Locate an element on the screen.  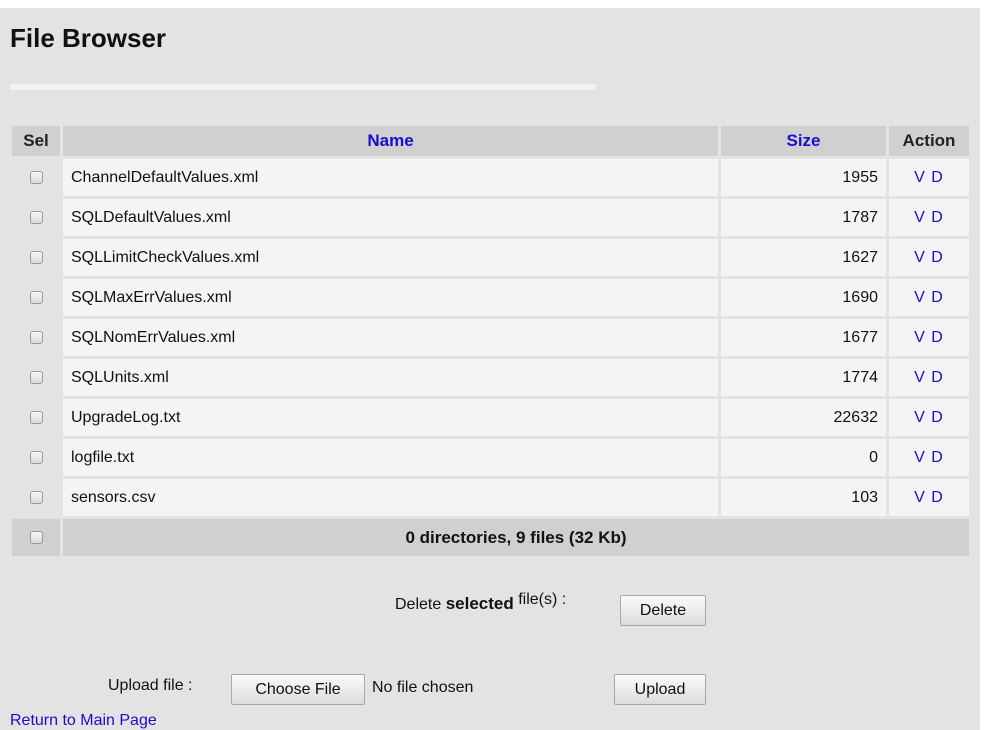
table-row: logfile.txt 0 V D is located at coordinates (490, 457).